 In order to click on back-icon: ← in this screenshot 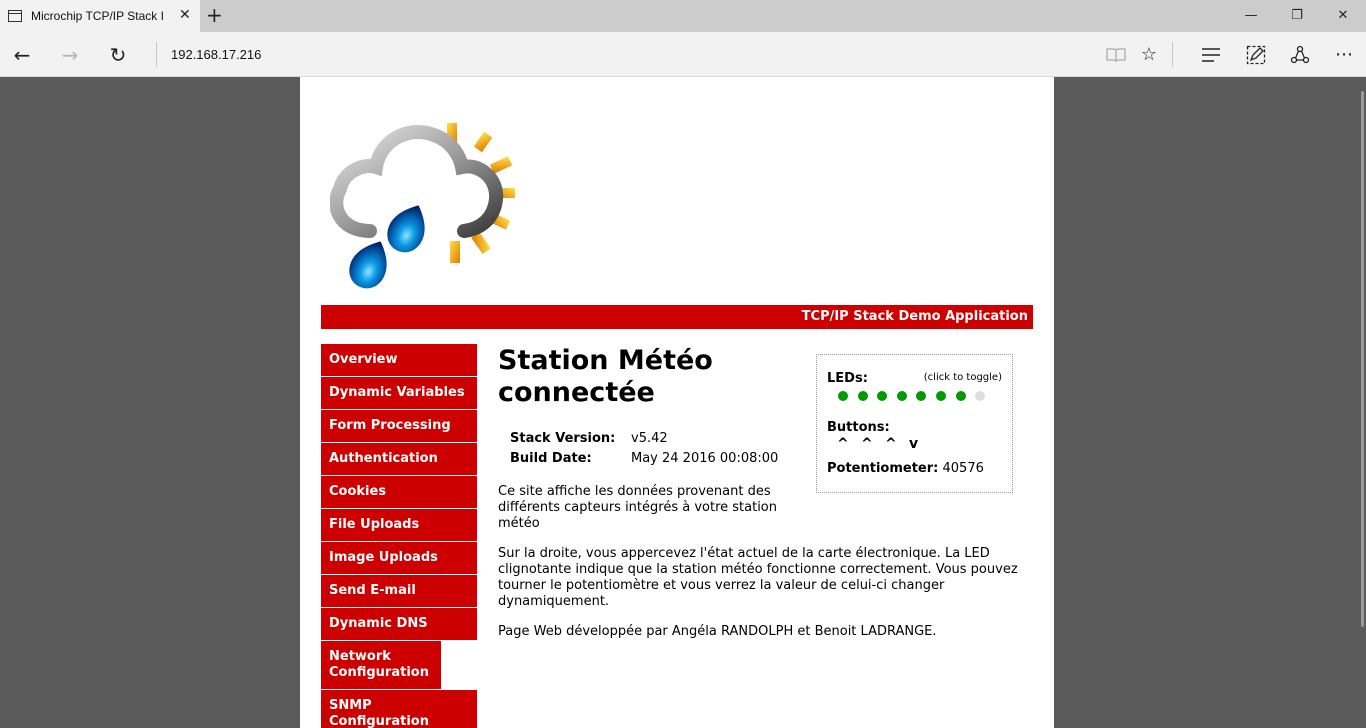, I will do `click(22, 55)`.